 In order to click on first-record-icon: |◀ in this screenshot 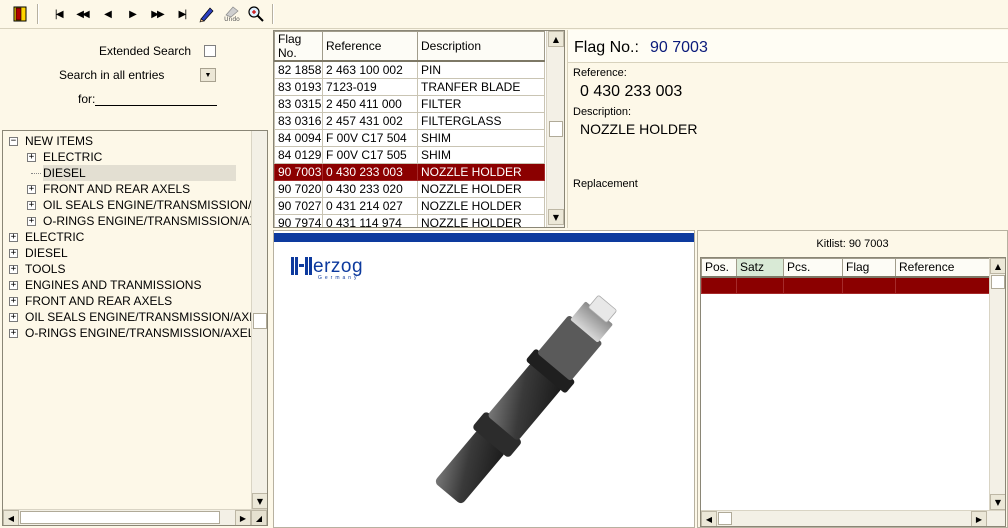, I will do `click(58, 14)`.